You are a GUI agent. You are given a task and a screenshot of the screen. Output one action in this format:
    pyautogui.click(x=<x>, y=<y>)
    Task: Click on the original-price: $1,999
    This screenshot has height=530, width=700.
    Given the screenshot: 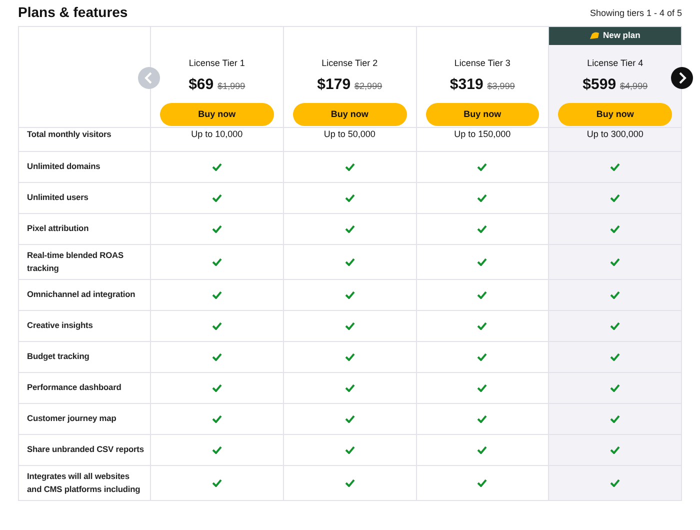 What is the action you would take?
    pyautogui.click(x=232, y=87)
    